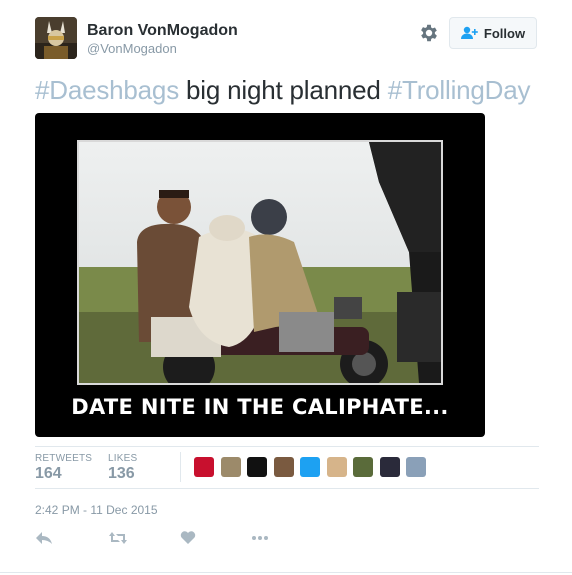 This screenshot has width=572, height=575. I want to click on avatar, so click(56, 38).